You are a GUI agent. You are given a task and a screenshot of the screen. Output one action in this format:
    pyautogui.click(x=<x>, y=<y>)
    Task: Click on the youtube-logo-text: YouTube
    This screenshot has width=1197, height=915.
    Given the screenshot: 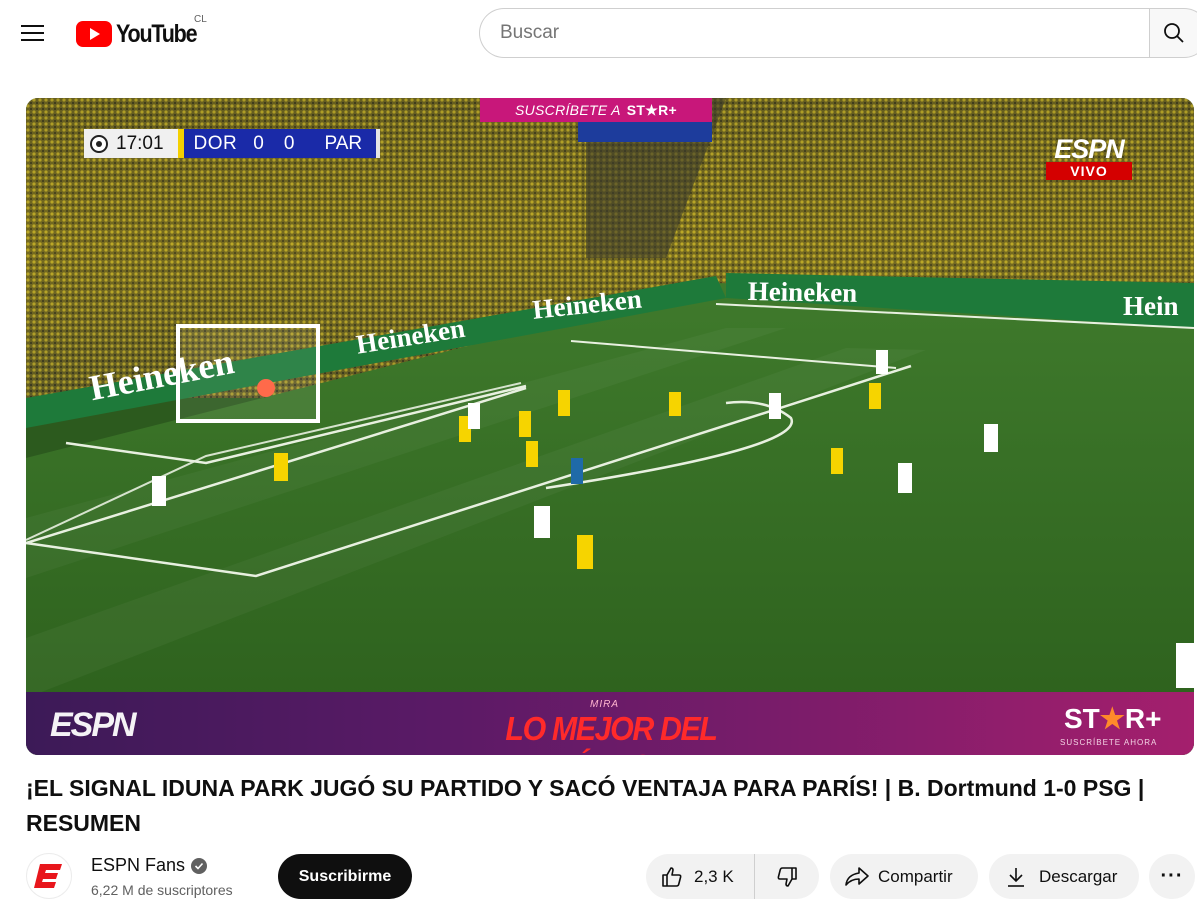 What is the action you would take?
    pyautogui.click(x=157, y=33)
    